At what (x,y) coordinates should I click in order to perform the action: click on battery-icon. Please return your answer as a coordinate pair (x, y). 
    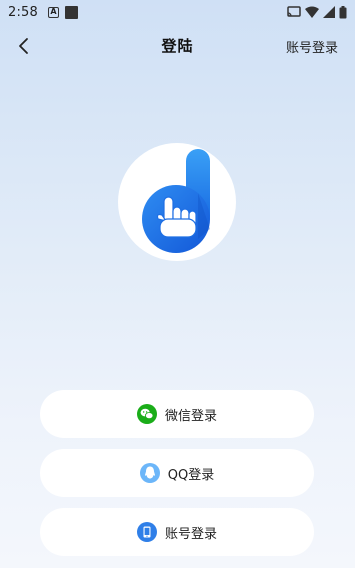
    Looking at the image, I should click on (343, 11).